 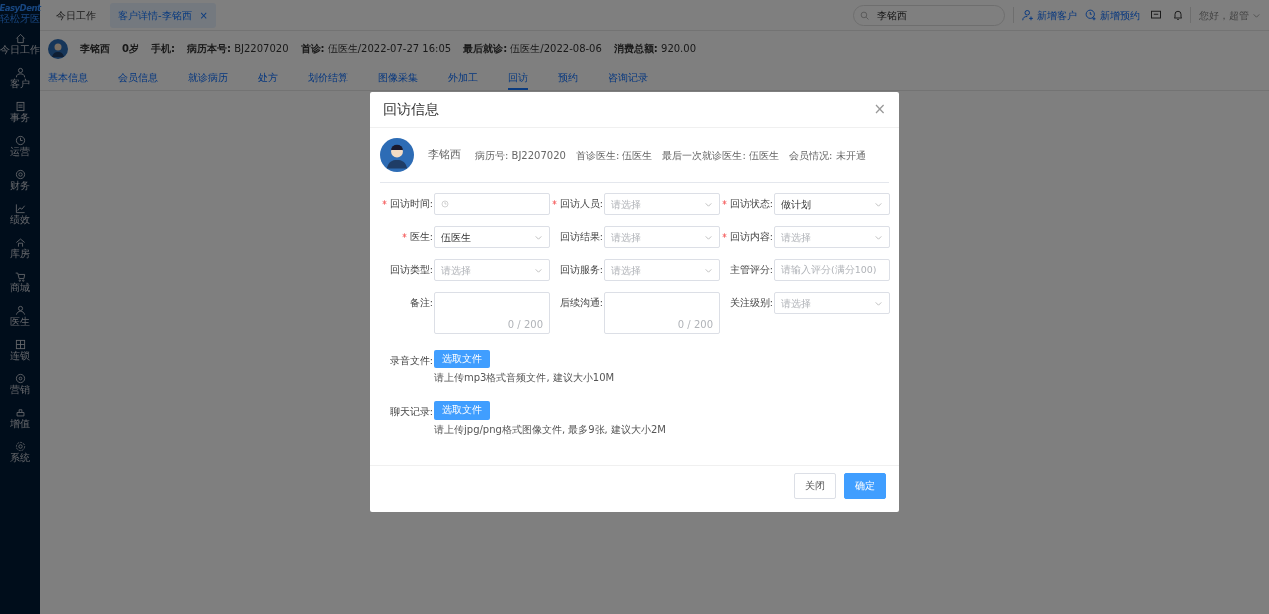 I want to click on detail-tab: 回访, so click(x=518, y=78).